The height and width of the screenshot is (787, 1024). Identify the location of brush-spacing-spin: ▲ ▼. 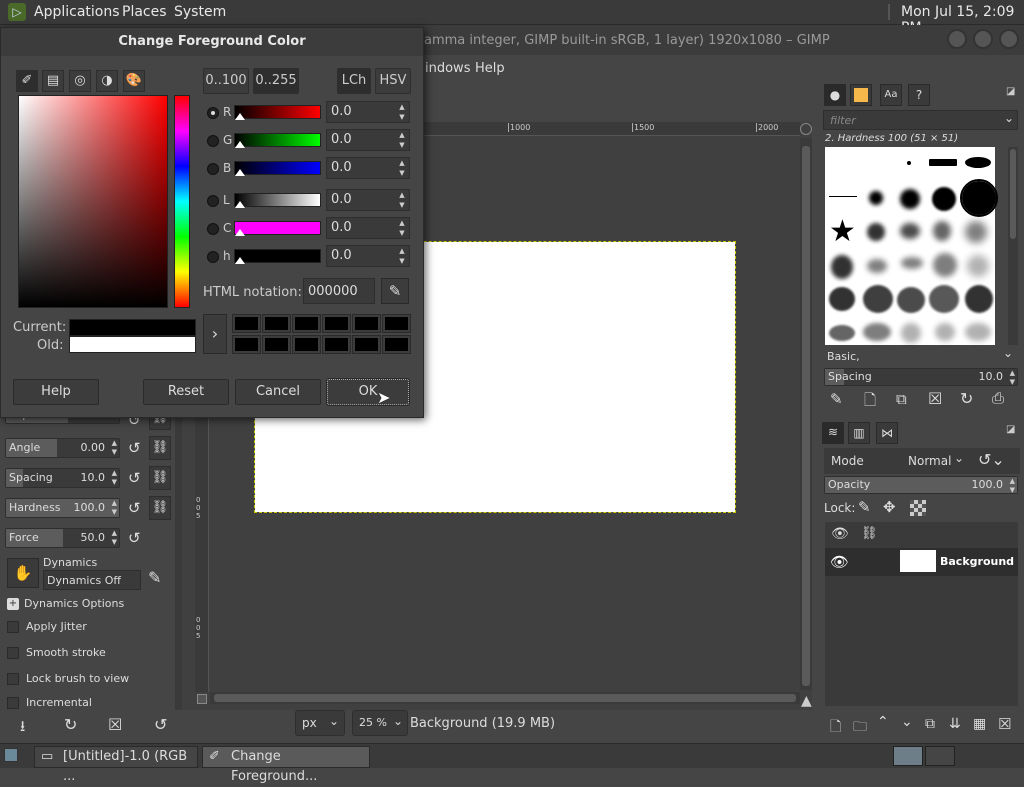
(1012, 378).